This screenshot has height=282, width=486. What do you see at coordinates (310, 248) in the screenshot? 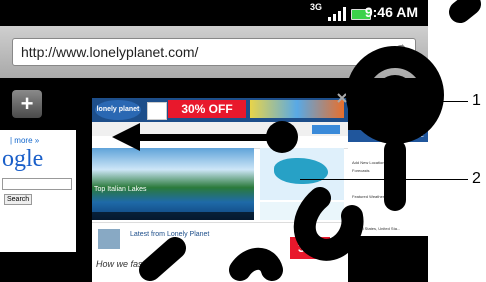
I see `story-ad: 30%` at bounding box center [310, 248].